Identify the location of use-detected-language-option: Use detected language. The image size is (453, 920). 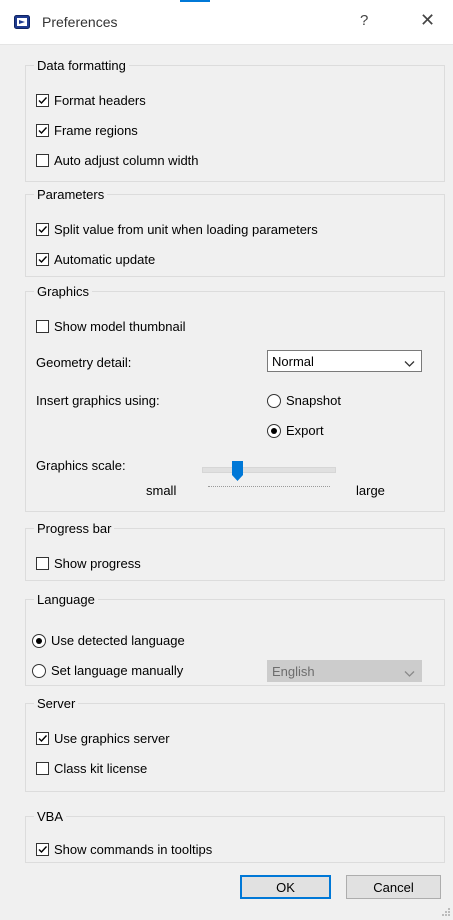
(108, 640).